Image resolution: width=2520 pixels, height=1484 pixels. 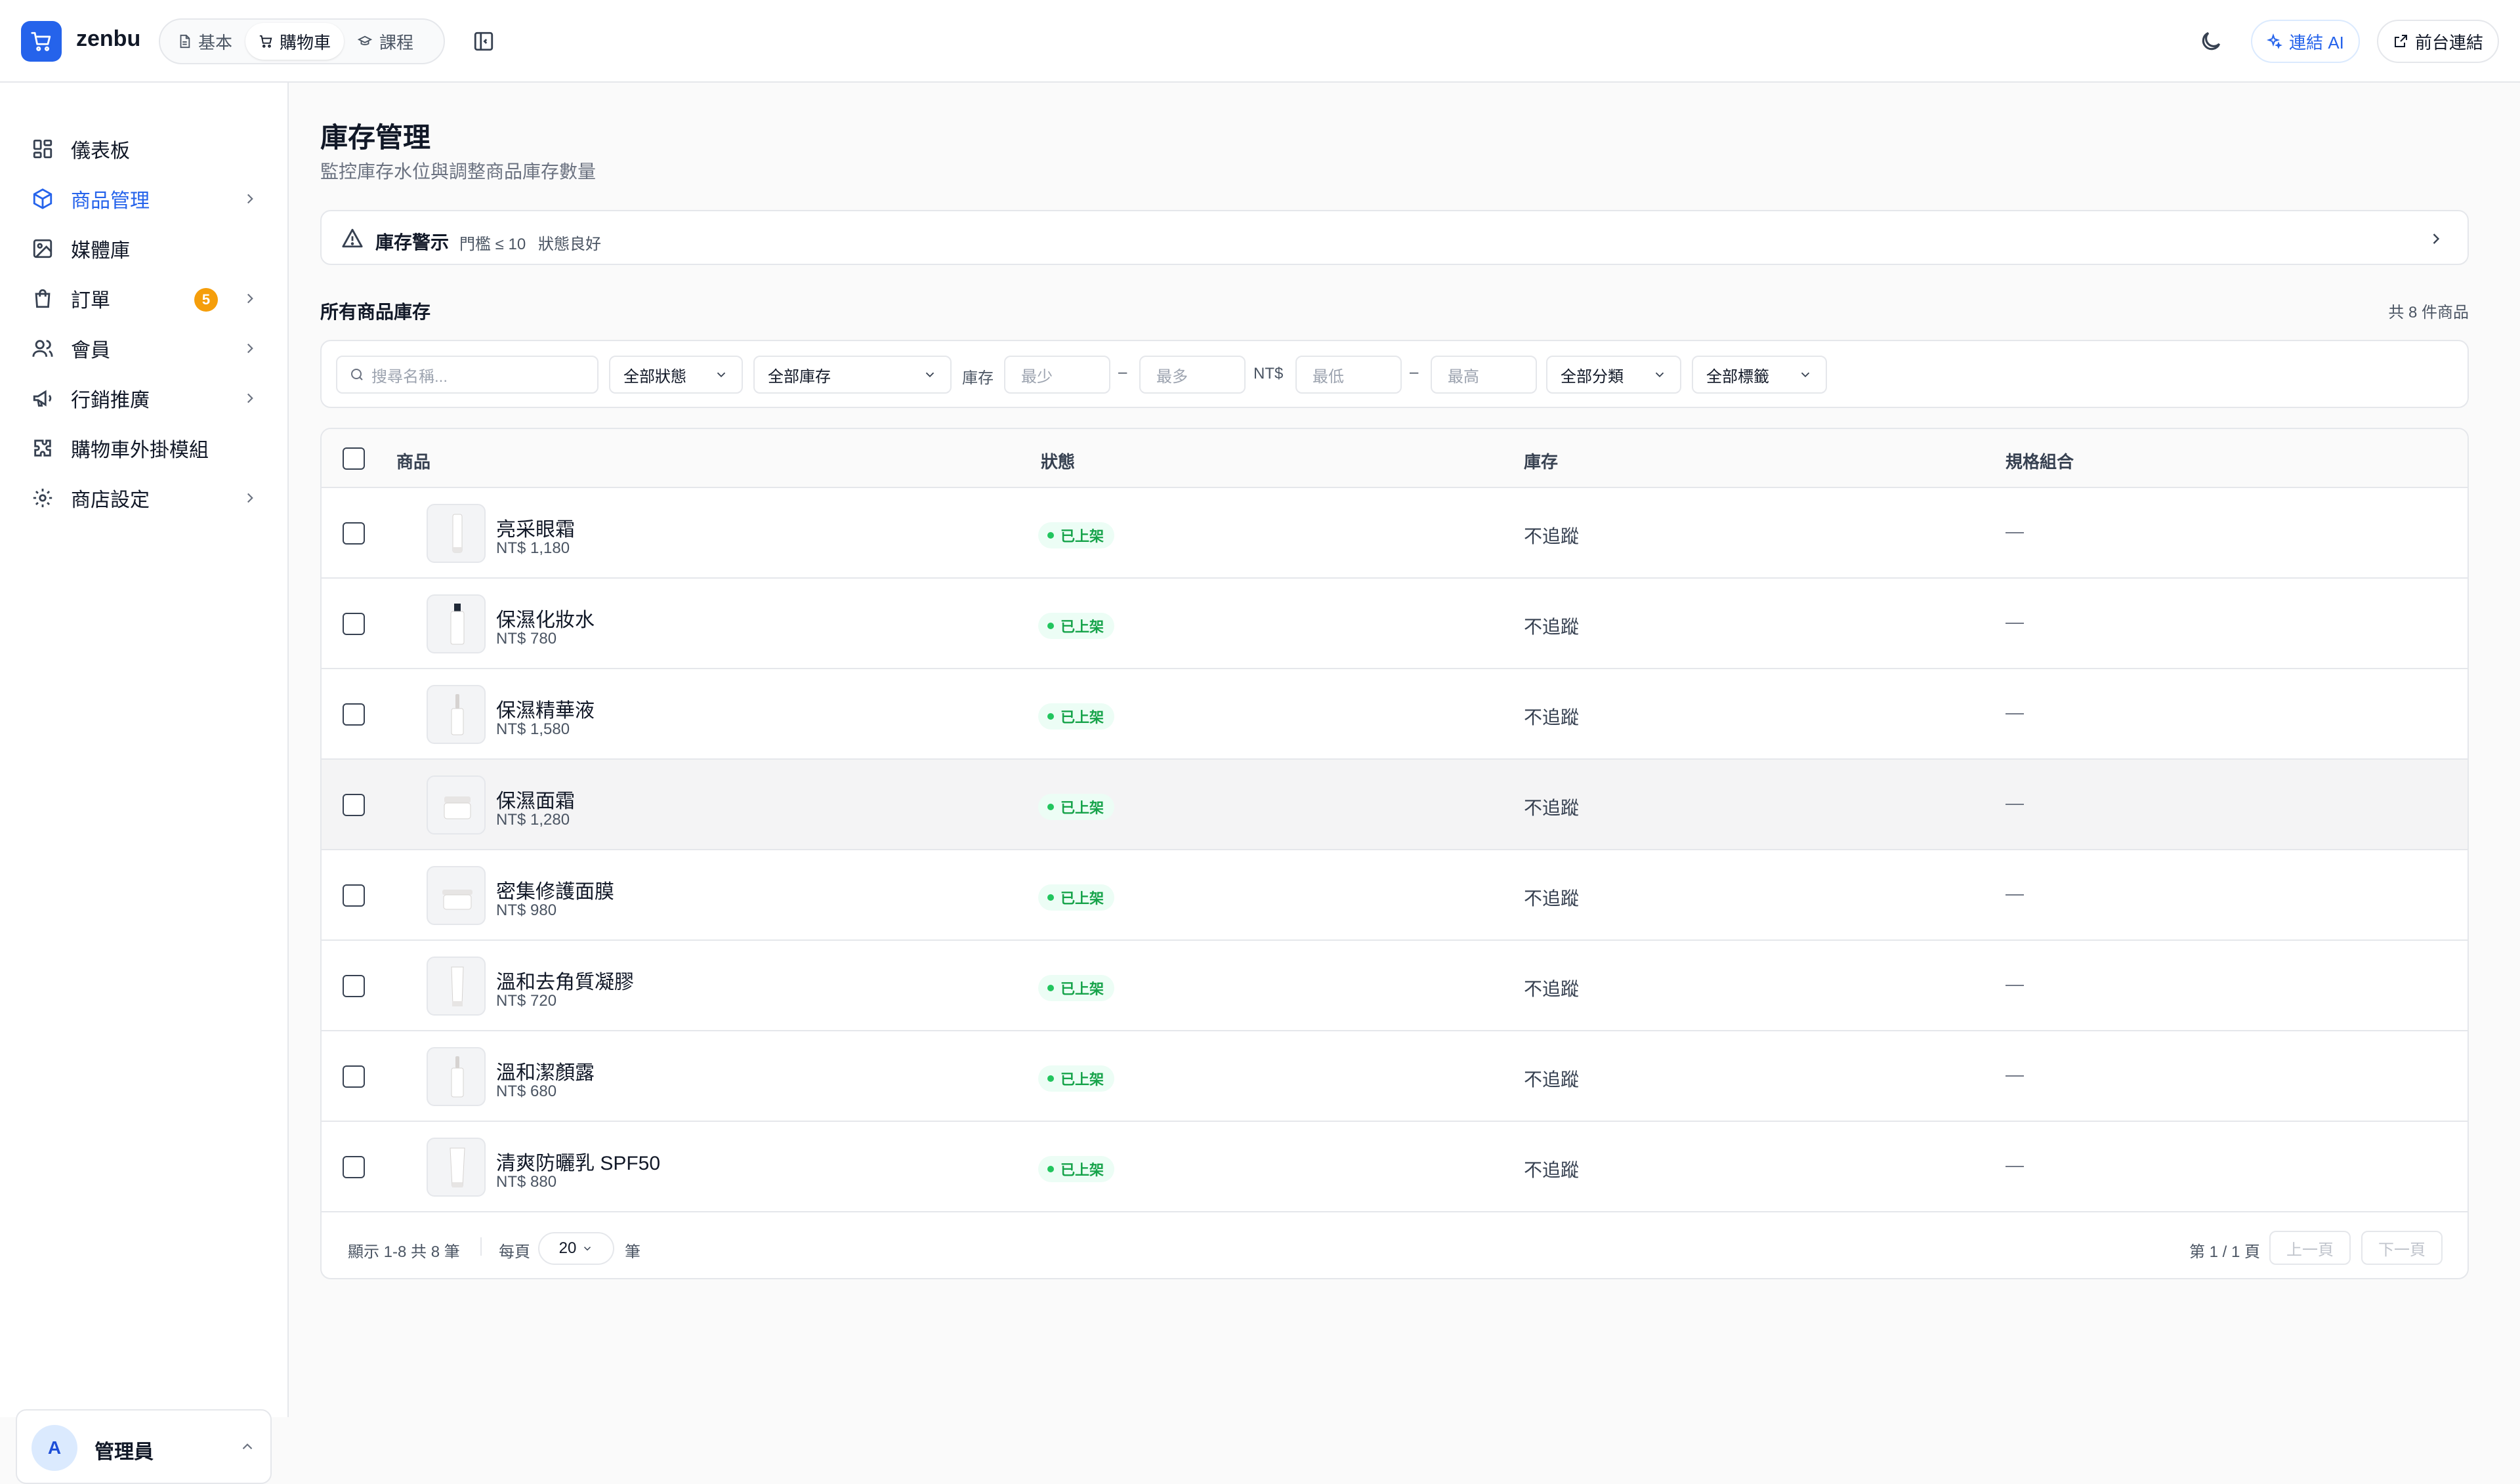 What do you see at coordinates (1759, 375) in the screenshot?
I see `tag-filter-select: 全部標籤` at bounding box center [1759, 375].